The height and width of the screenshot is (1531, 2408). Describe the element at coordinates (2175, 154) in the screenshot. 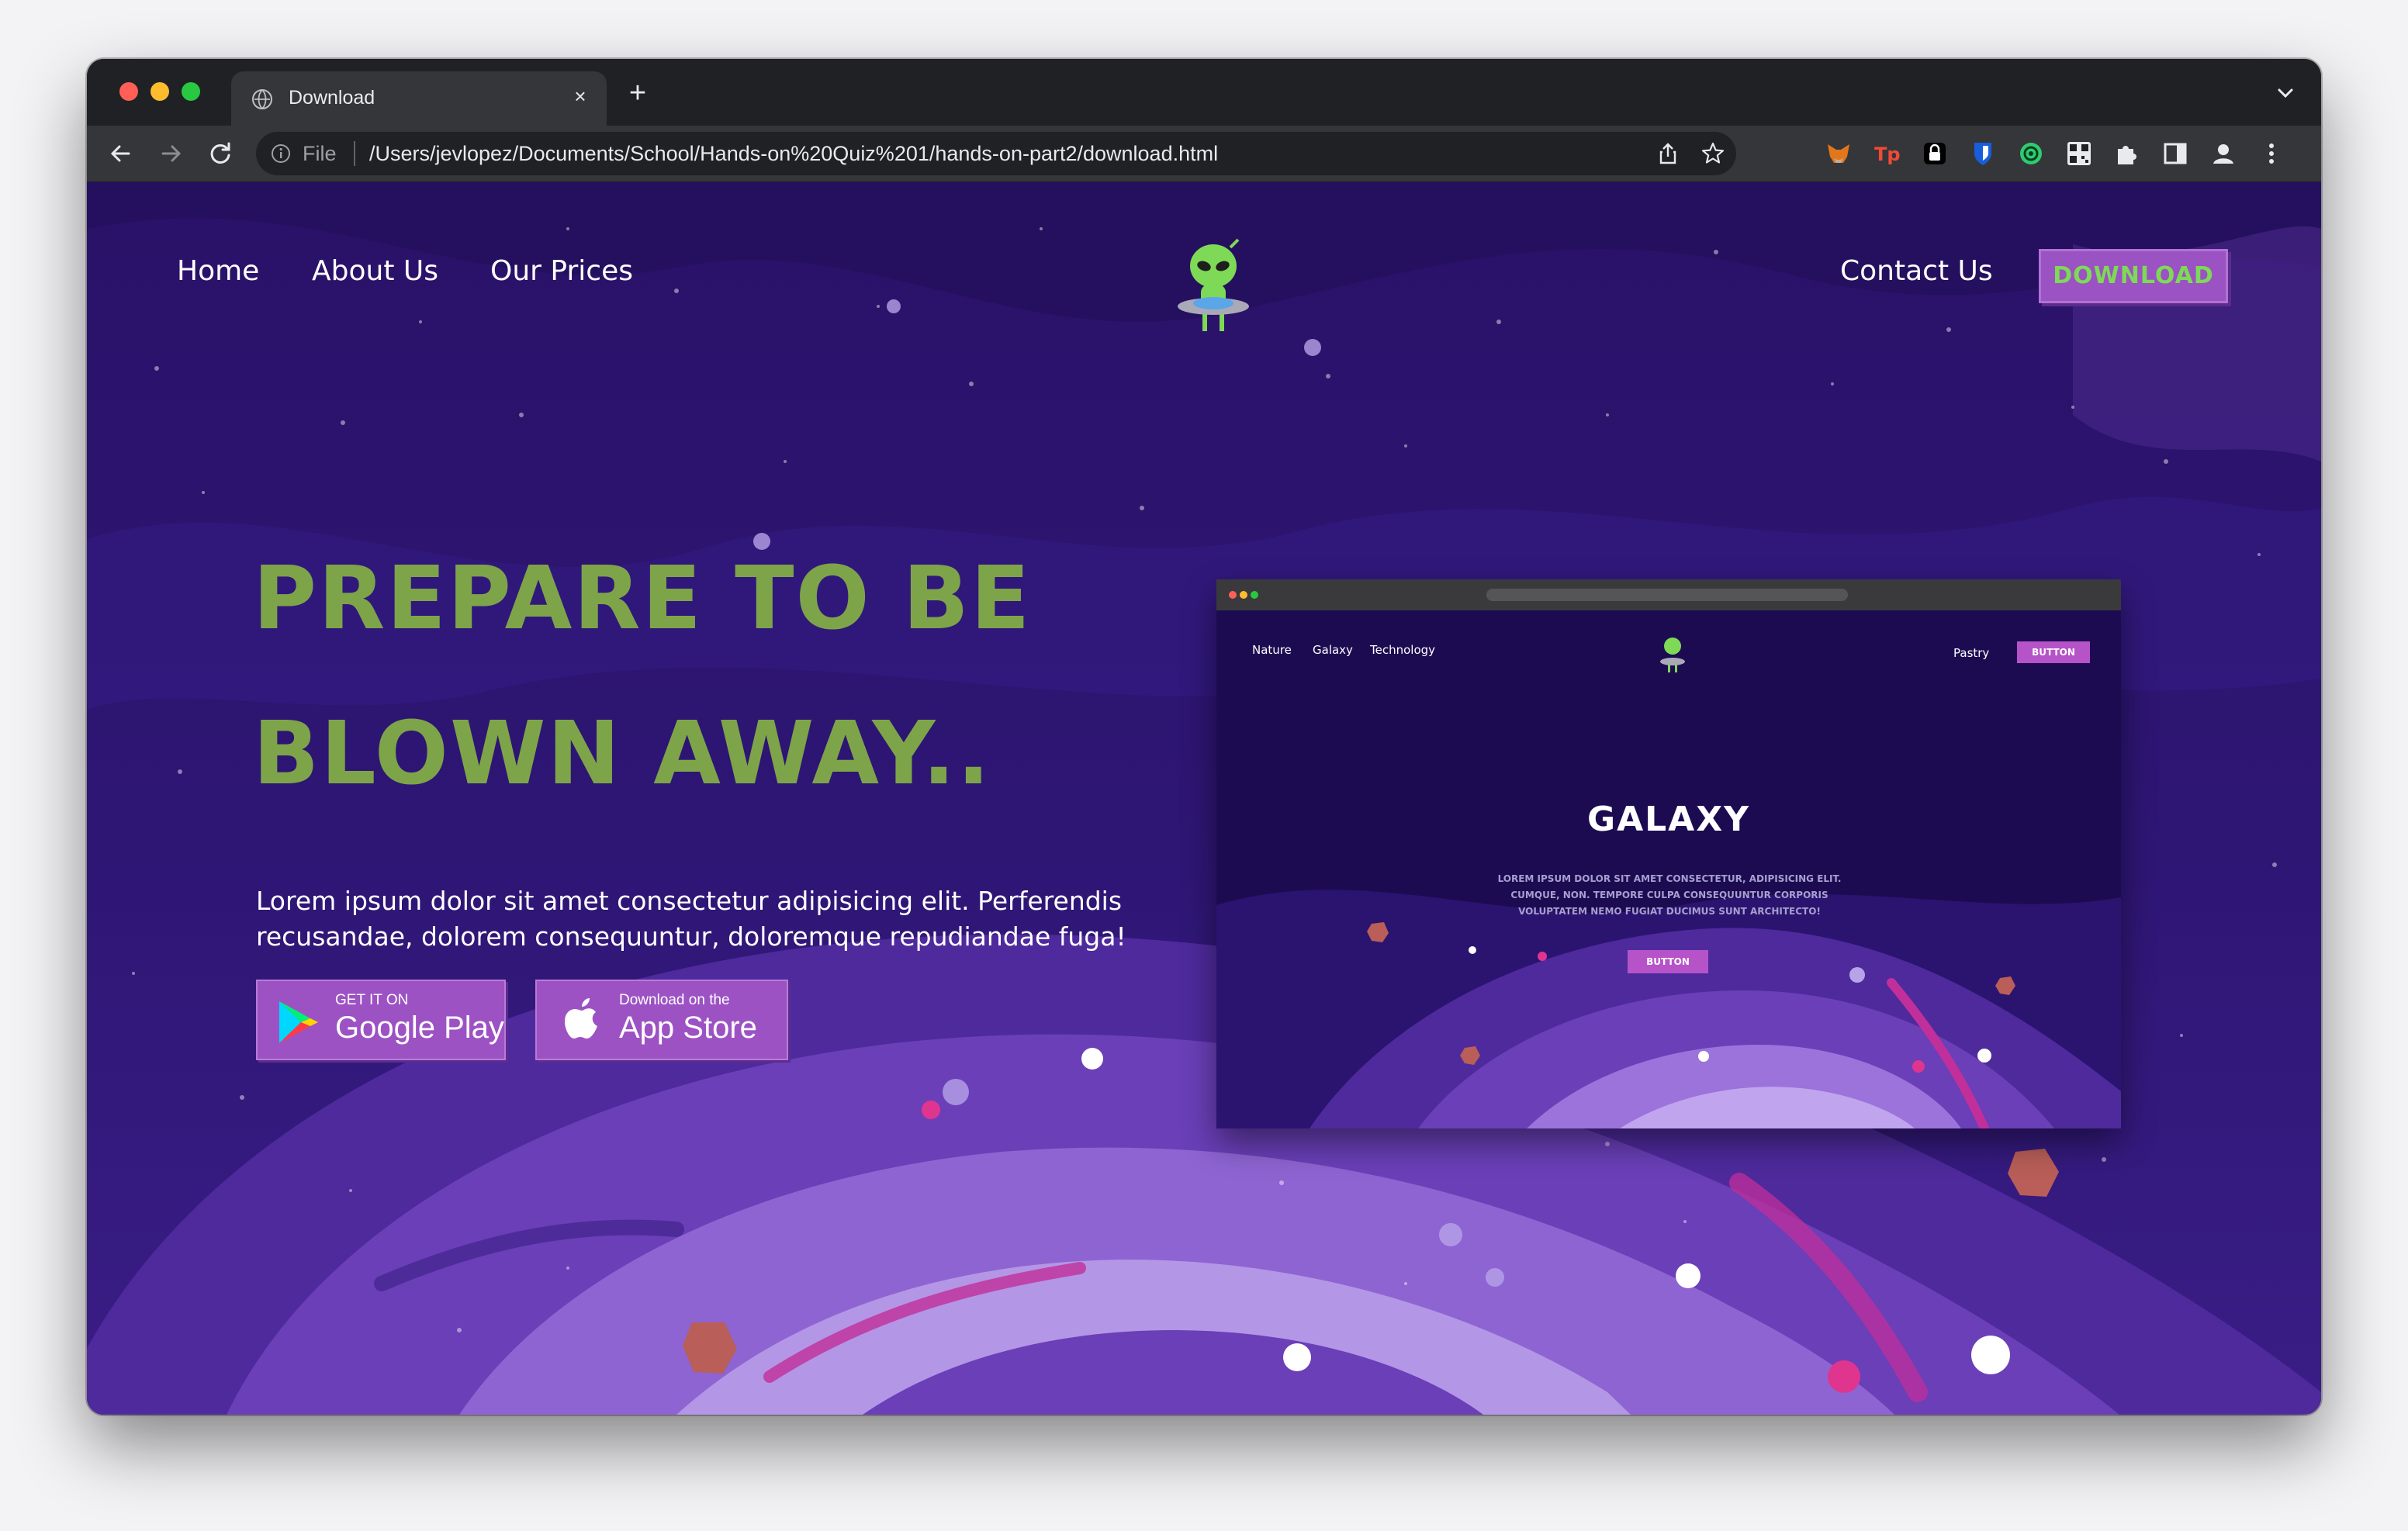

I see `sidebar-icon` at that location.